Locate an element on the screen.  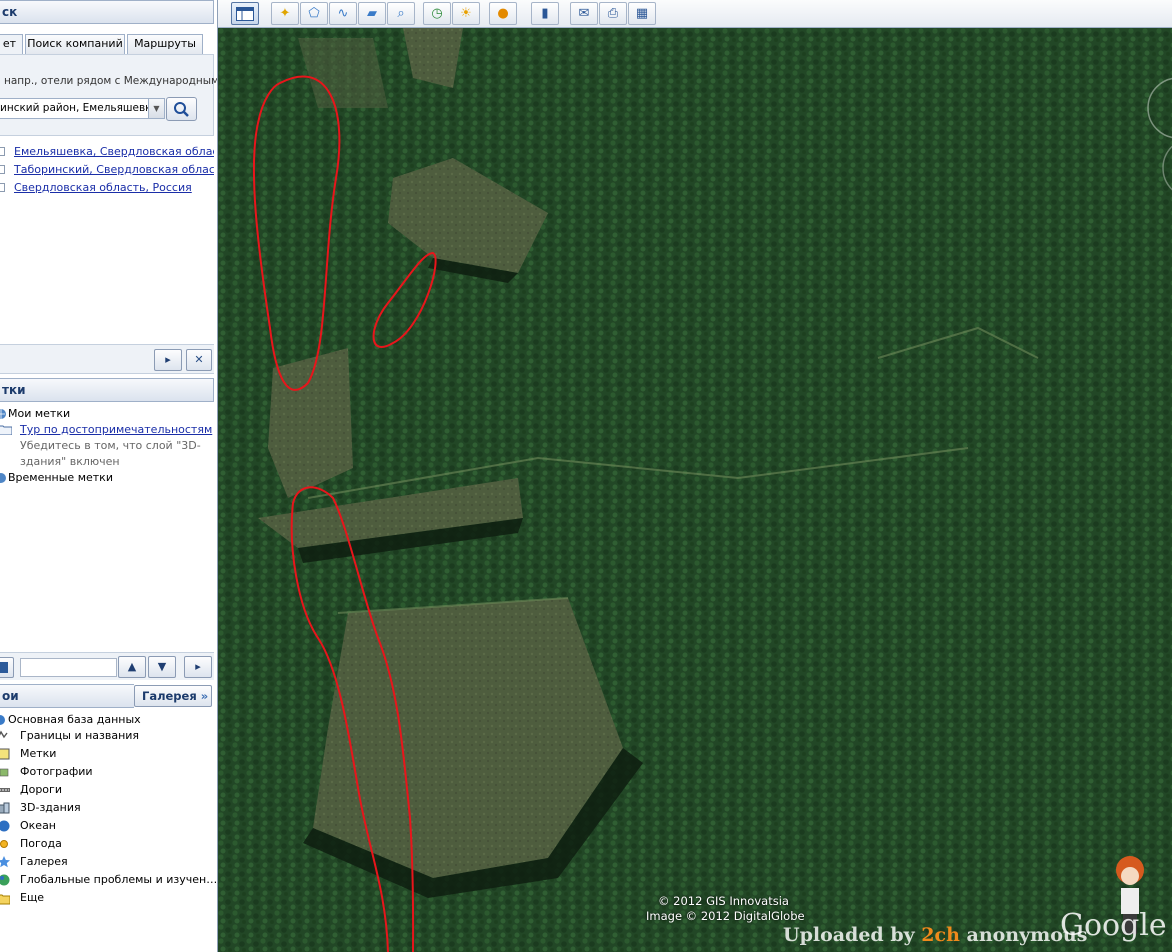
list-item: Таборинский, Свердловская облас is located at coordinates (107, 171).